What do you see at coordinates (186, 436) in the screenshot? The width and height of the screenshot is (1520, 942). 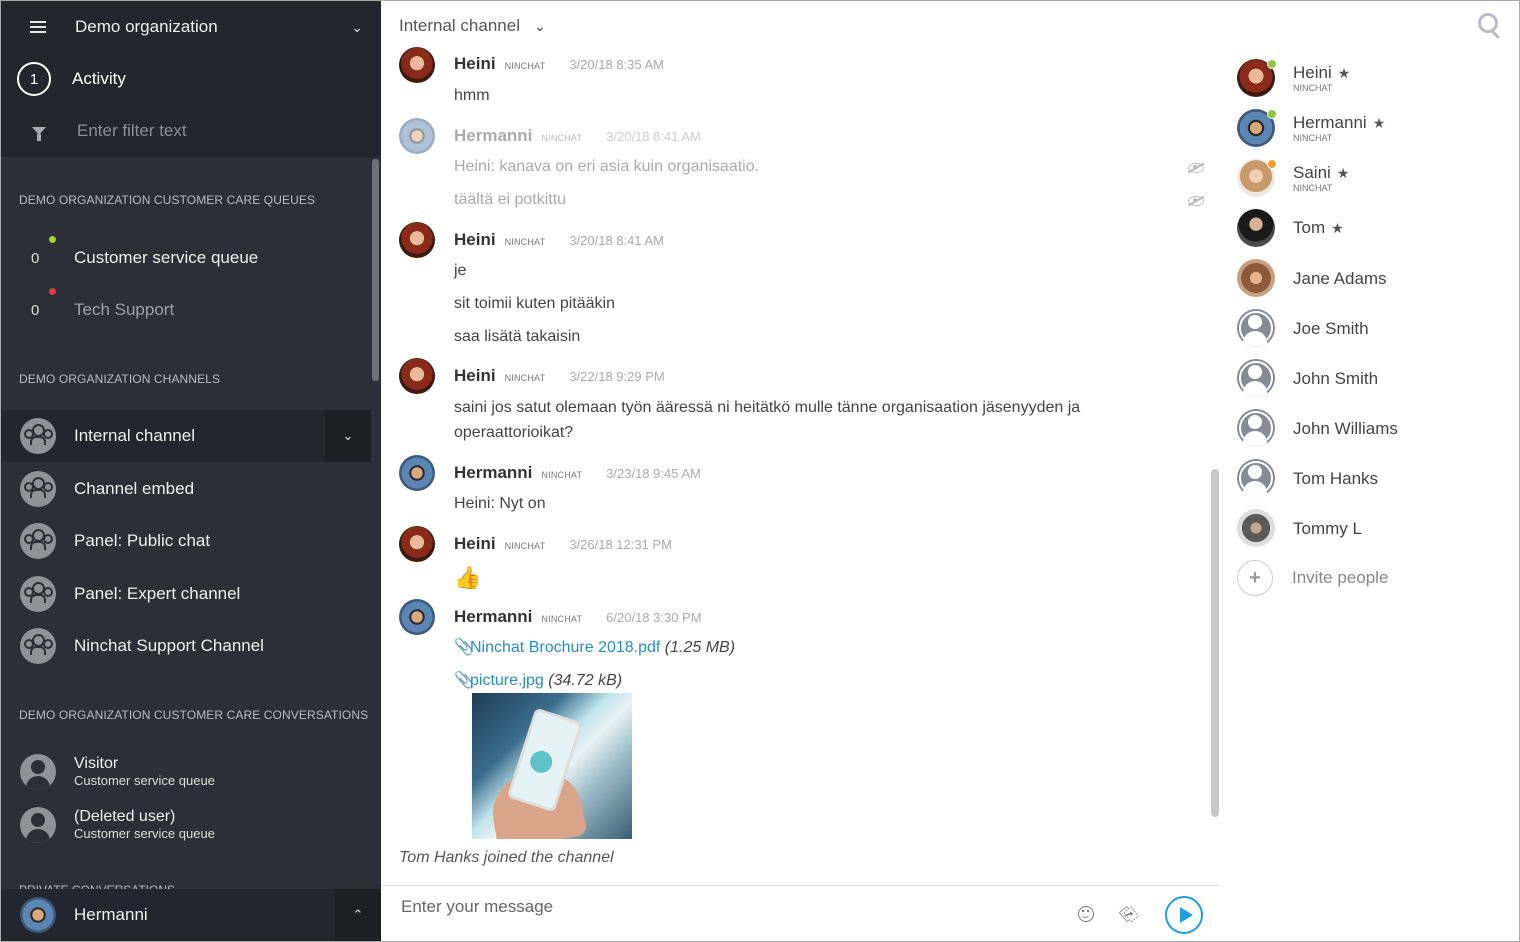 I see `channel-item-internal: Internal channel ⌄` at bounding box center [186, 436].